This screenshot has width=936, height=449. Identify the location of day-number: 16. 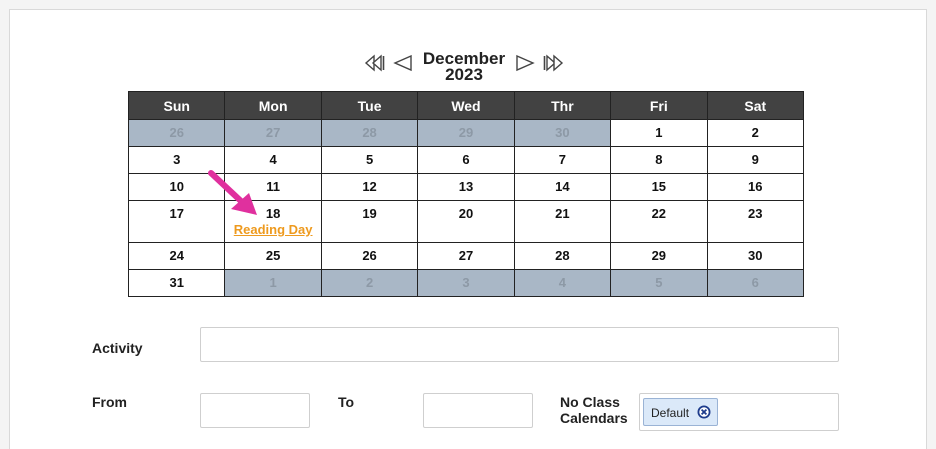
(755, 186).